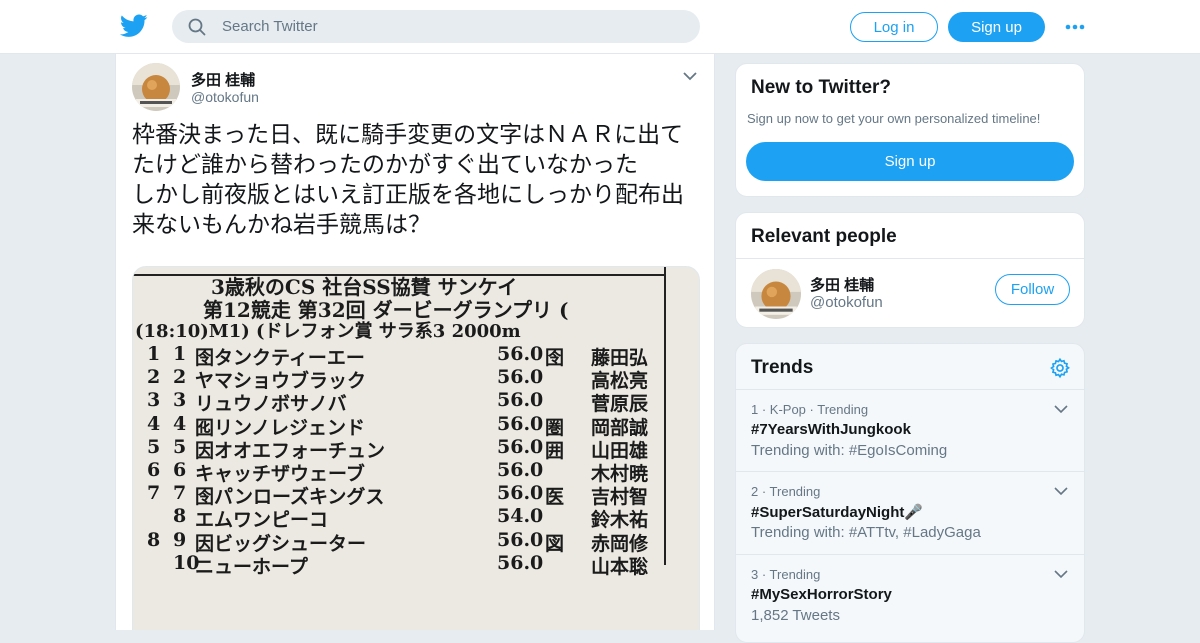 This screenshot has width=1200, height=643. Describe the element at coordinates (180, 400) in the screenshot. I see `entry-num: 3` at that location.